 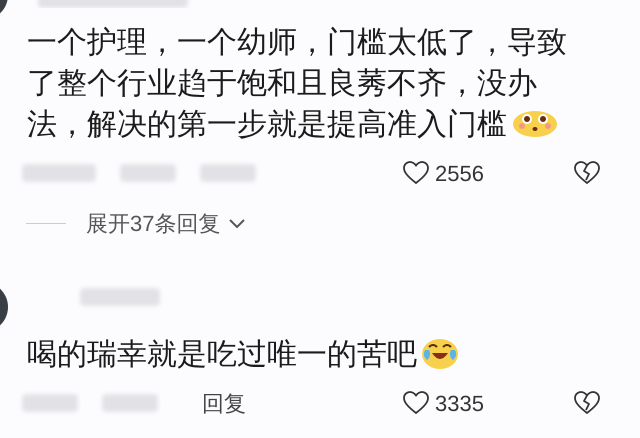 I want to click on expand-replies-button: 展开37条回复, so click(x=166, y=223).